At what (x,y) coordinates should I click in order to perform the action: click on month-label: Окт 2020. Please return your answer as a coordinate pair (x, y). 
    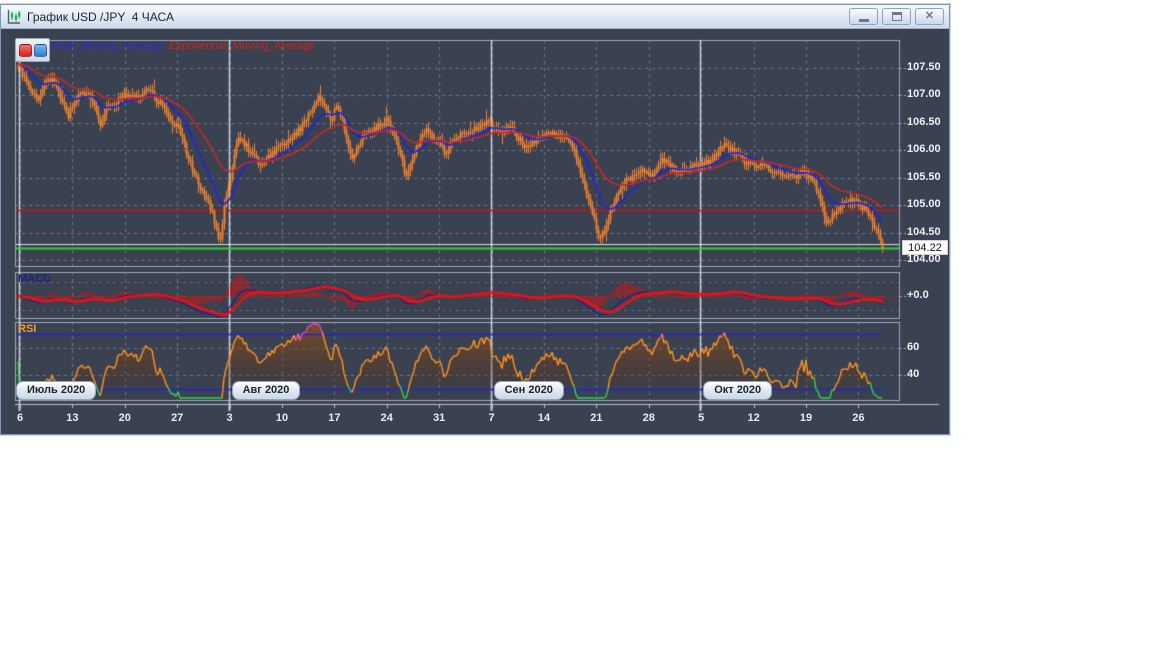
    Looking at the image, I should click on (738, 390).